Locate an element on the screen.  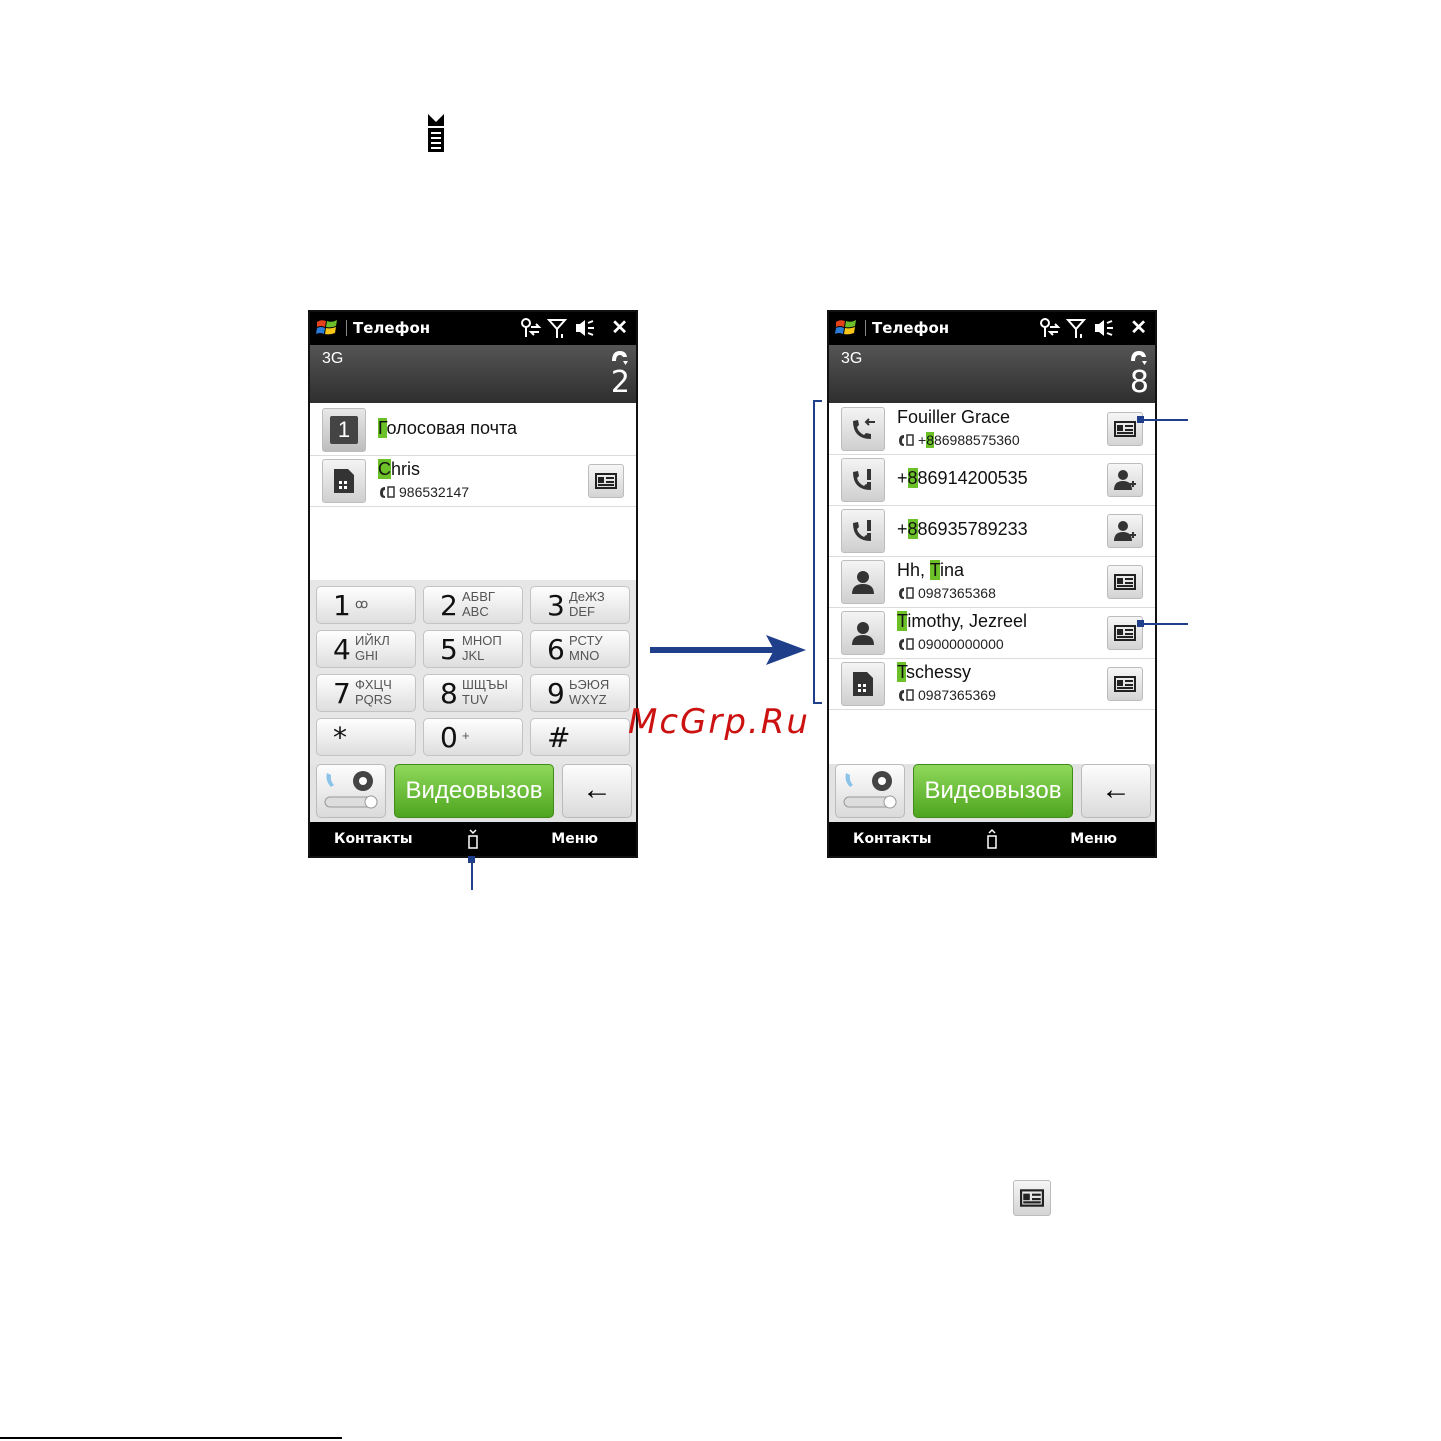
list-item: Chris 986532147 is located at coordinates (473, 481).